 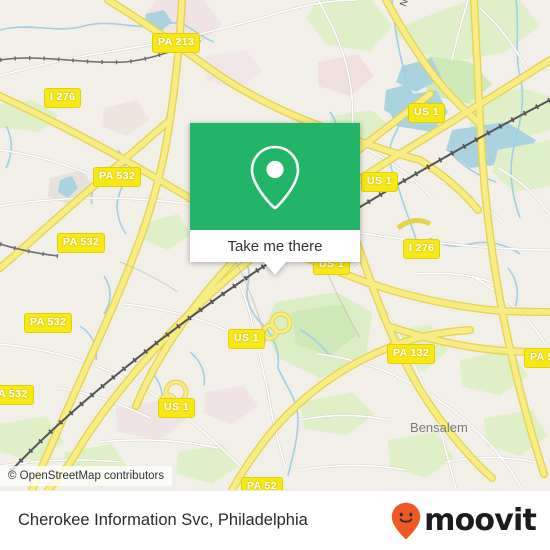 I want to click on location-popup-card: Take me there, so click(x=275, y=199).